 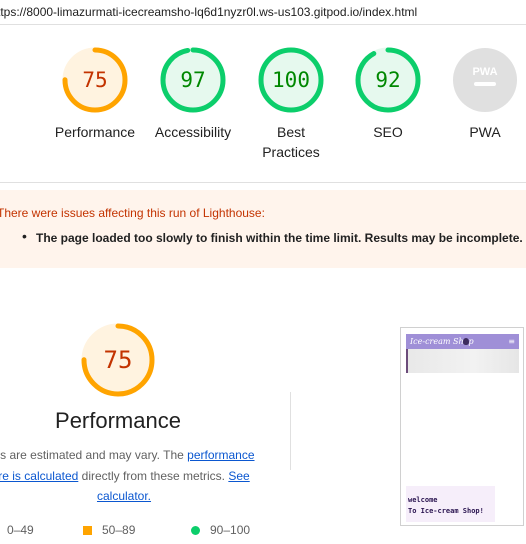 What do you see at coordinates (485, 72) in the screenshot?
I see `pwa-badge-text: PWA` at bounding box center [485, 72].